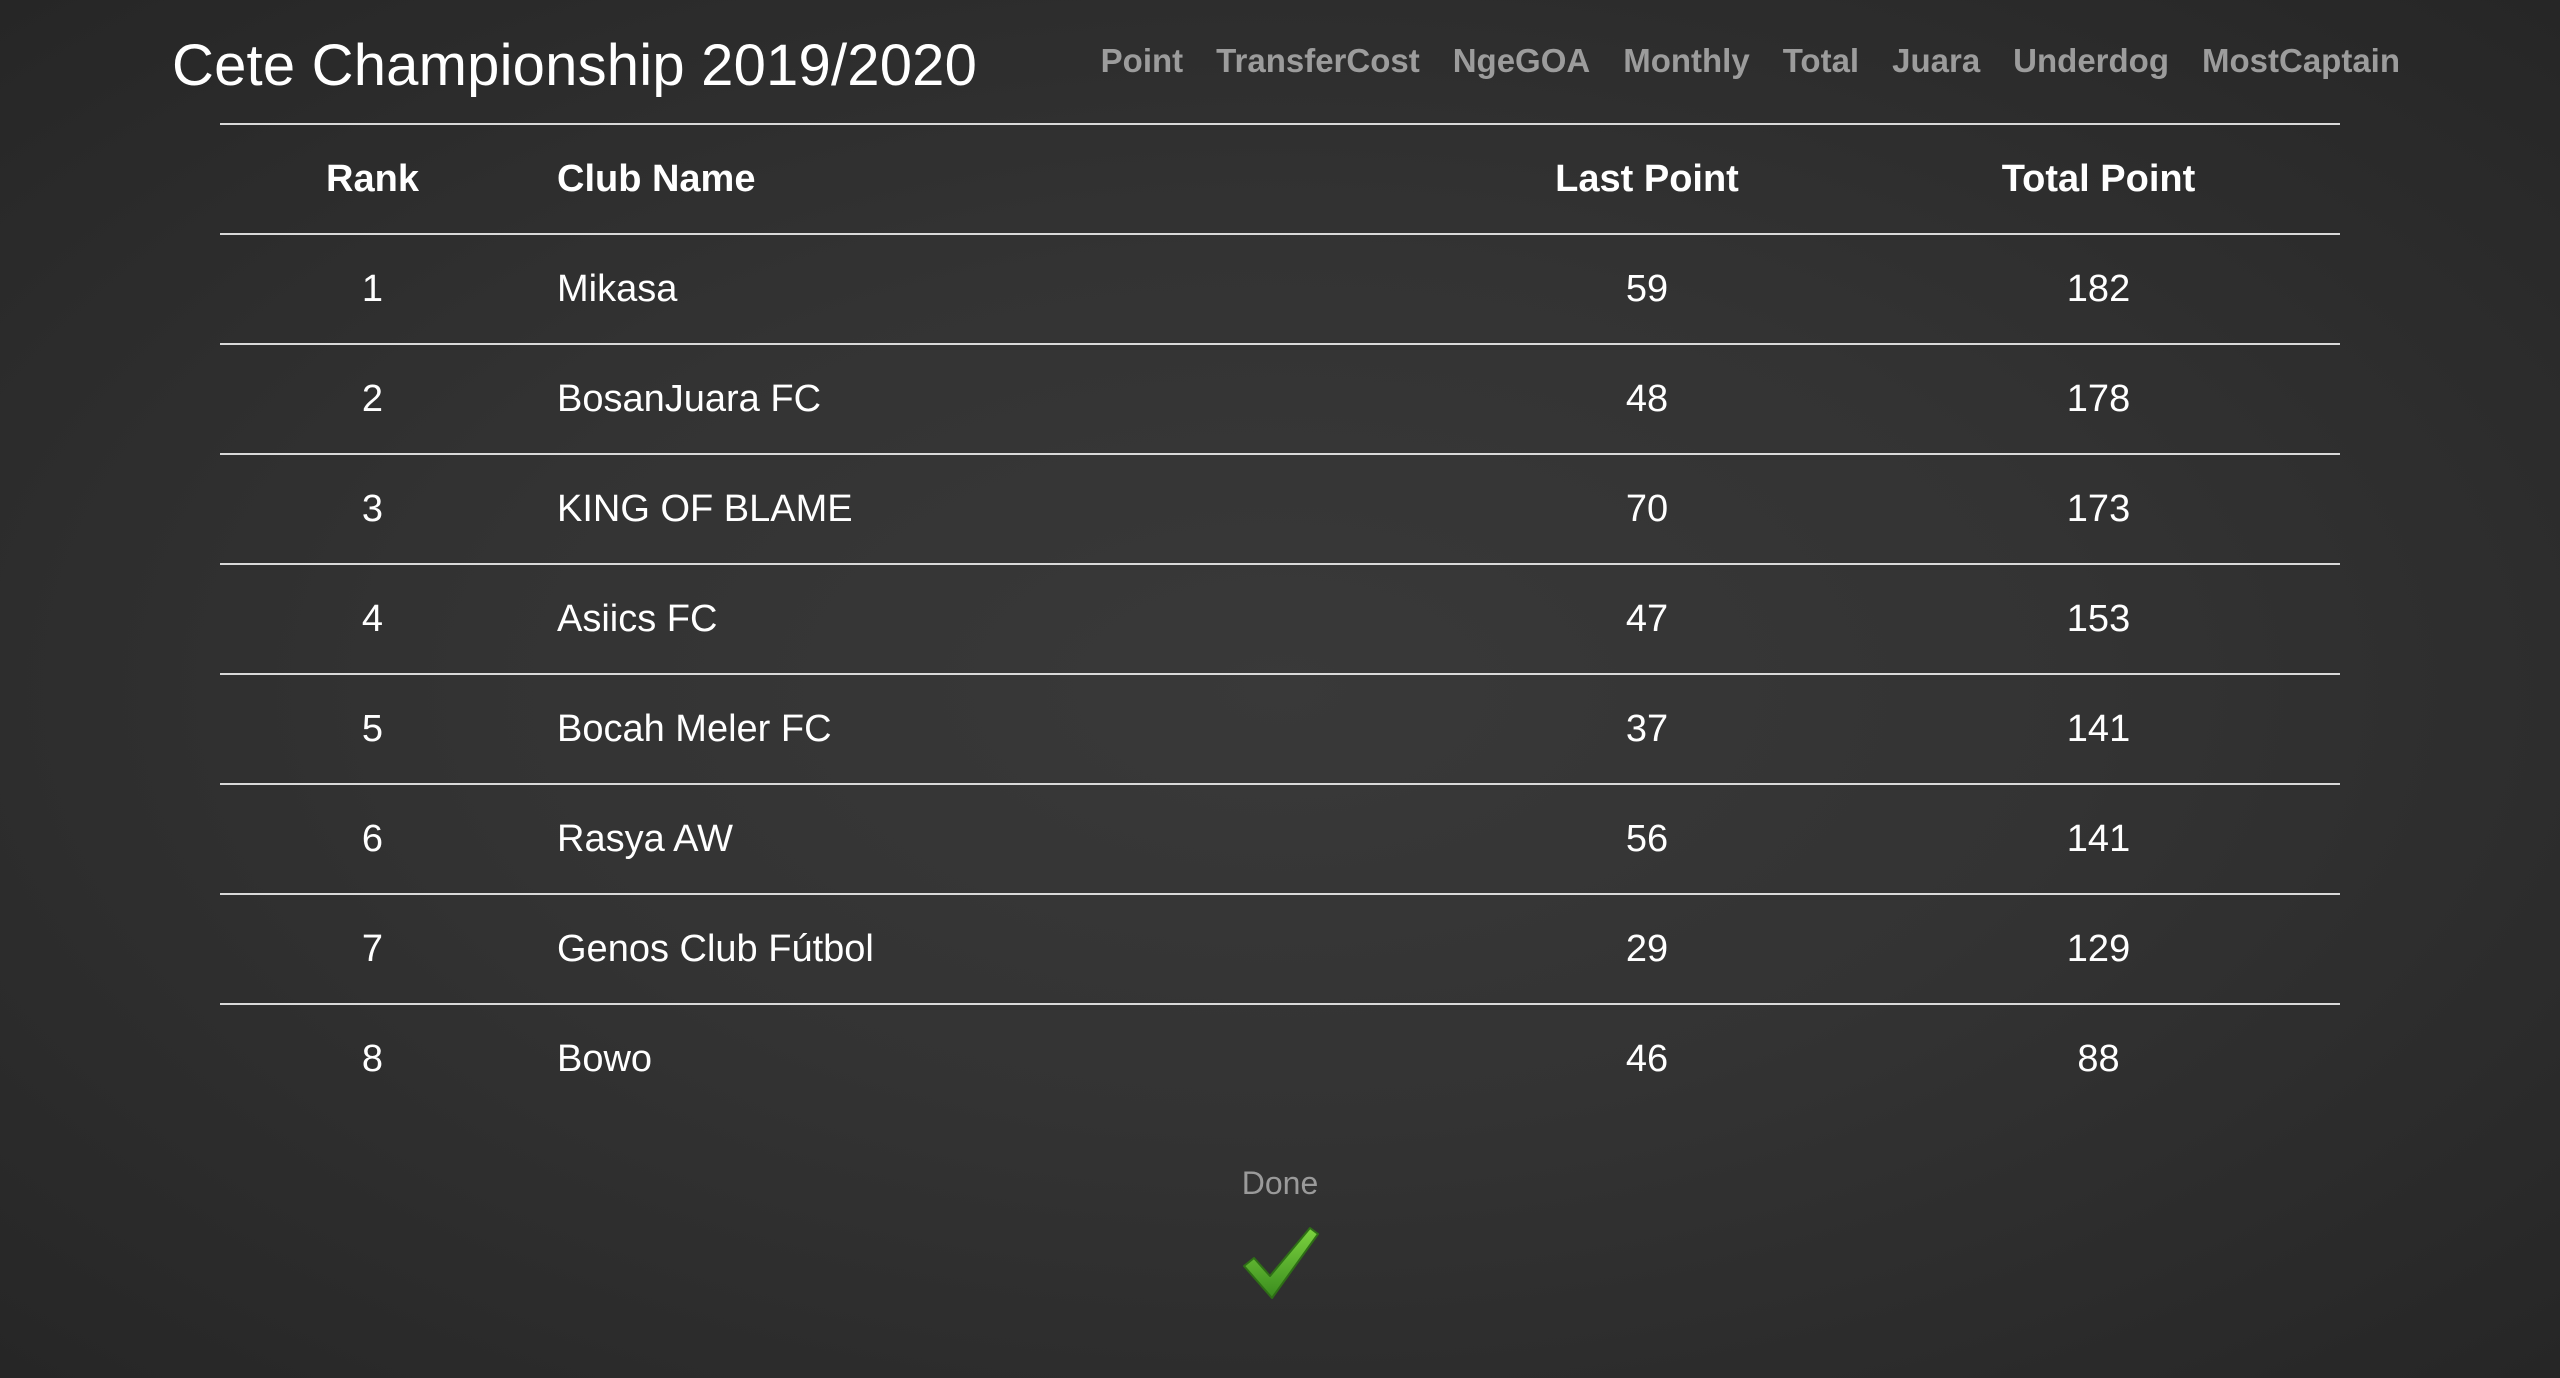  I want to click on cell-club-name: Rasya AW, so click(645, 838).